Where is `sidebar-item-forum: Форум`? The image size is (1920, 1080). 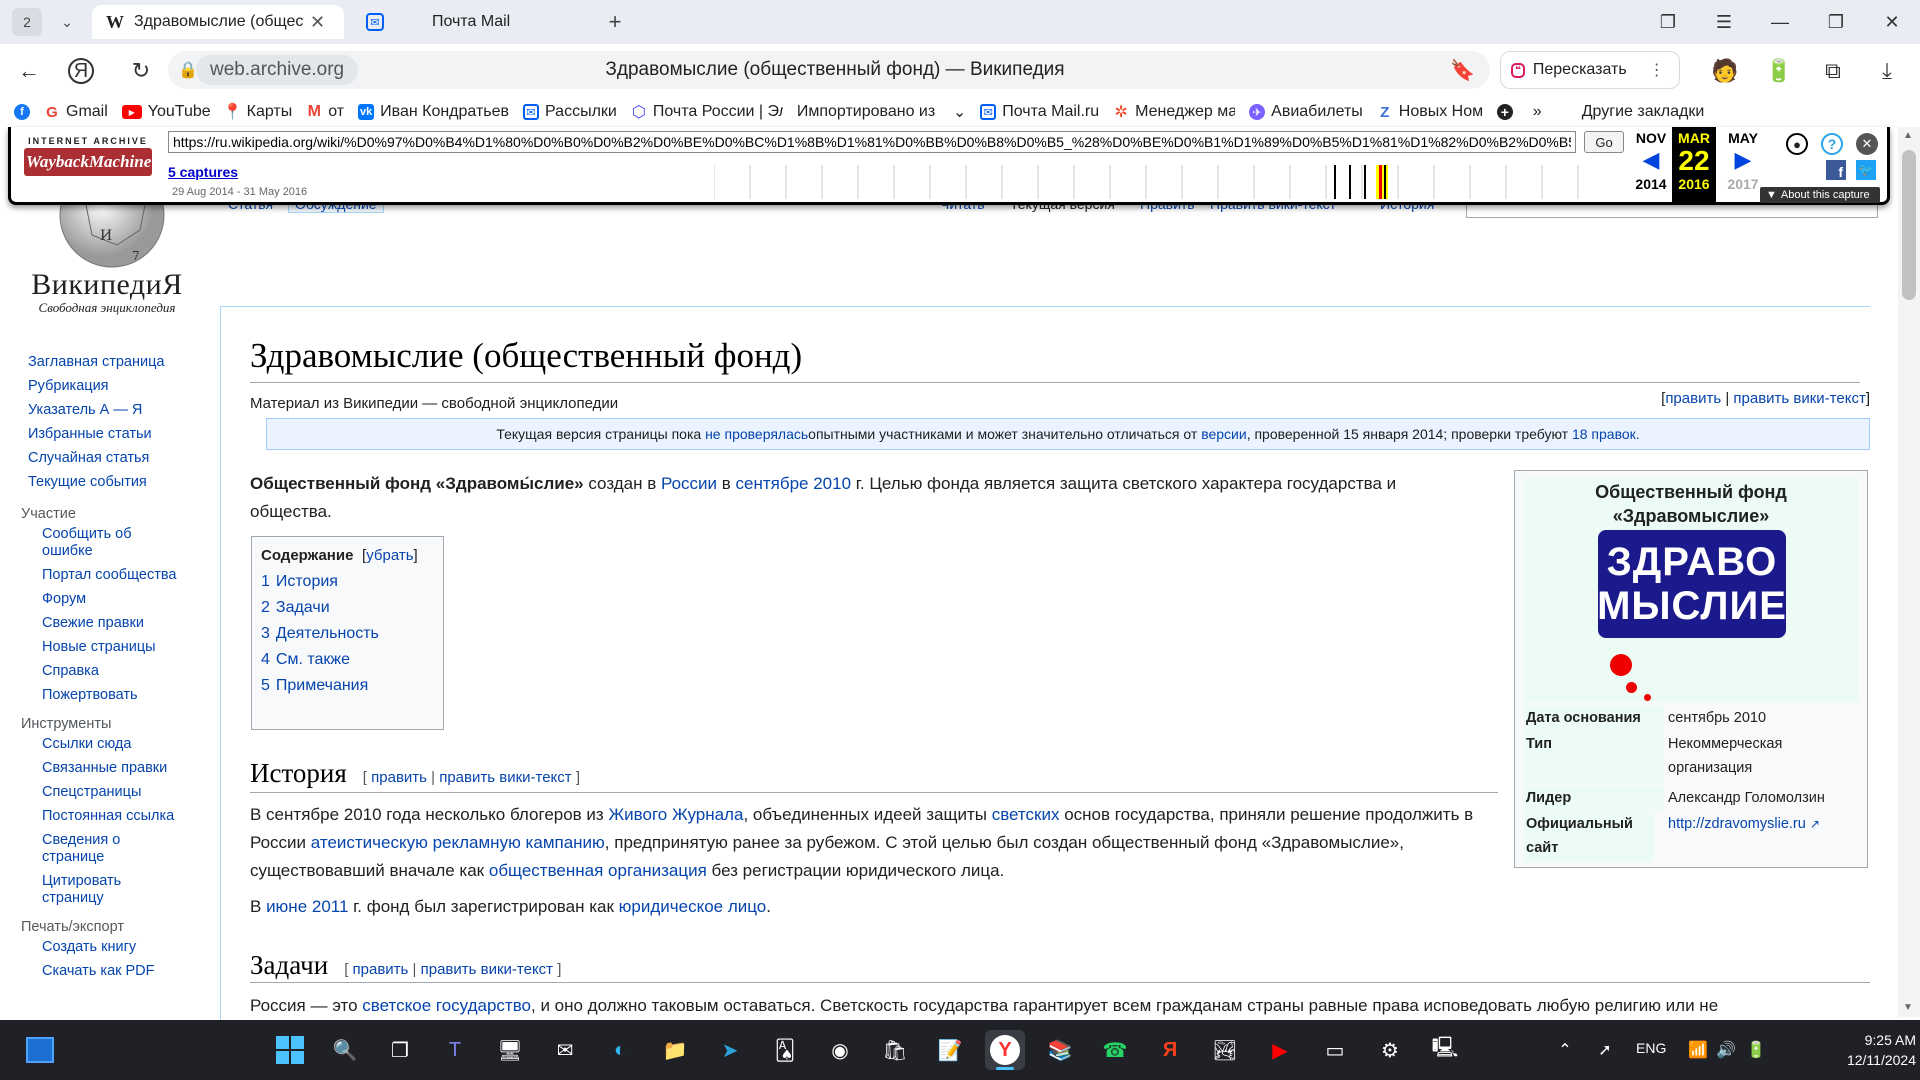
sidebar-item-forum: Форум is located at coordinates (64, 599).